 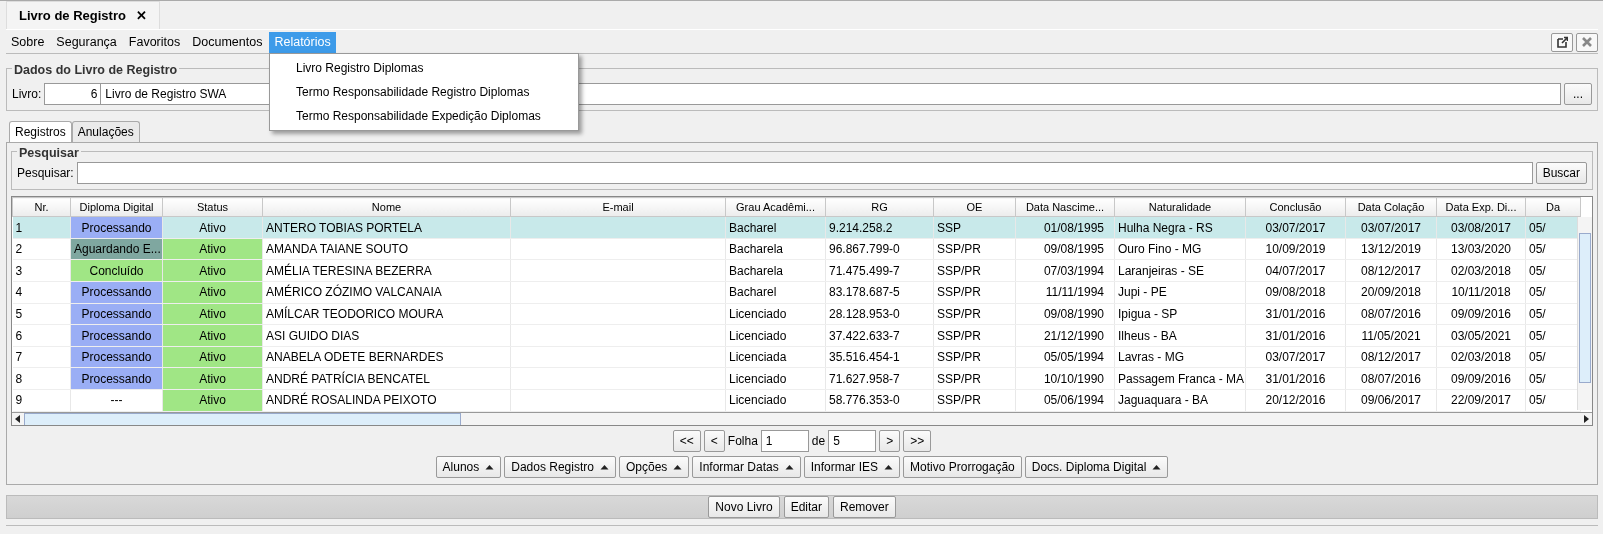 What do you see at coordinates (1295, 207) in the screenshot?
I see `column-header: Conclusão` at bounding box center [1295, 207].